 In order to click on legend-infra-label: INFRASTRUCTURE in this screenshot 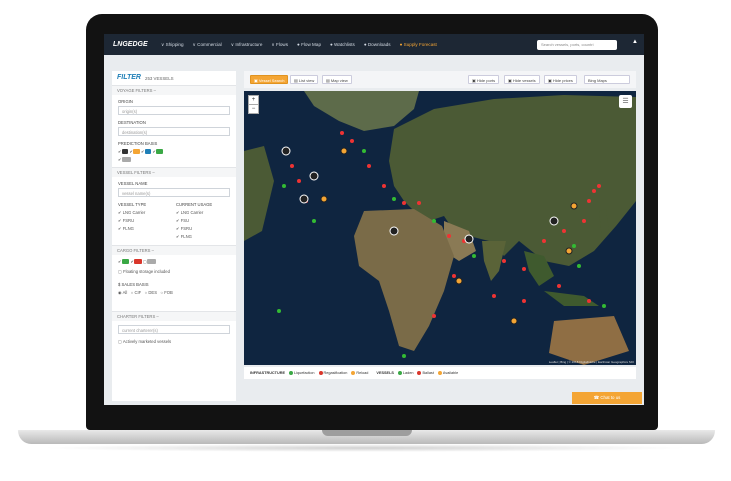, I will do `click(268, 373)`.